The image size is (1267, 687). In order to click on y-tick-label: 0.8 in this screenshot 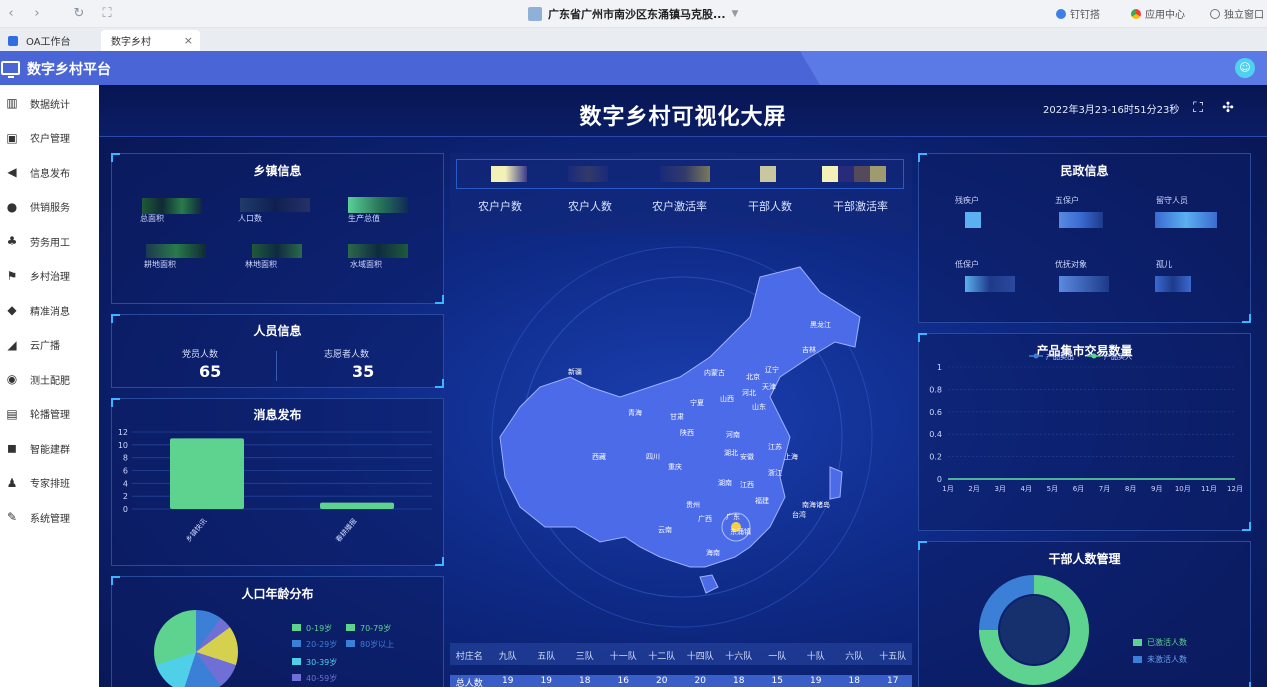, I will do `click(935, 389)`.